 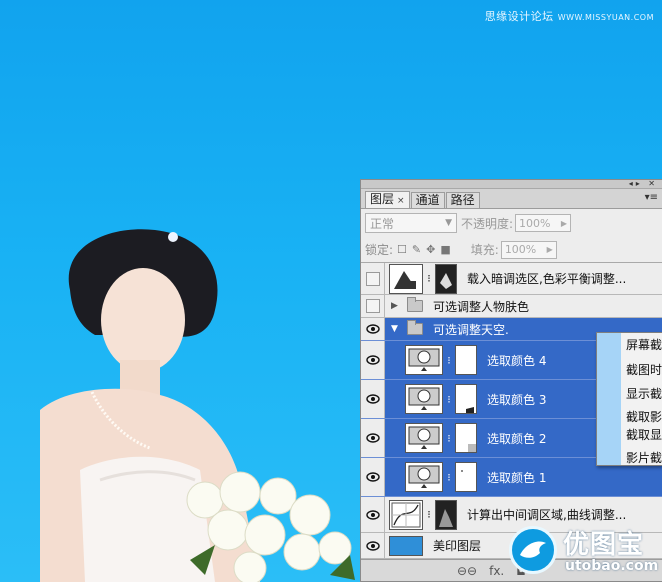 I want to click on lock-transparency-icon: ☐, so click(x=402, y=249).